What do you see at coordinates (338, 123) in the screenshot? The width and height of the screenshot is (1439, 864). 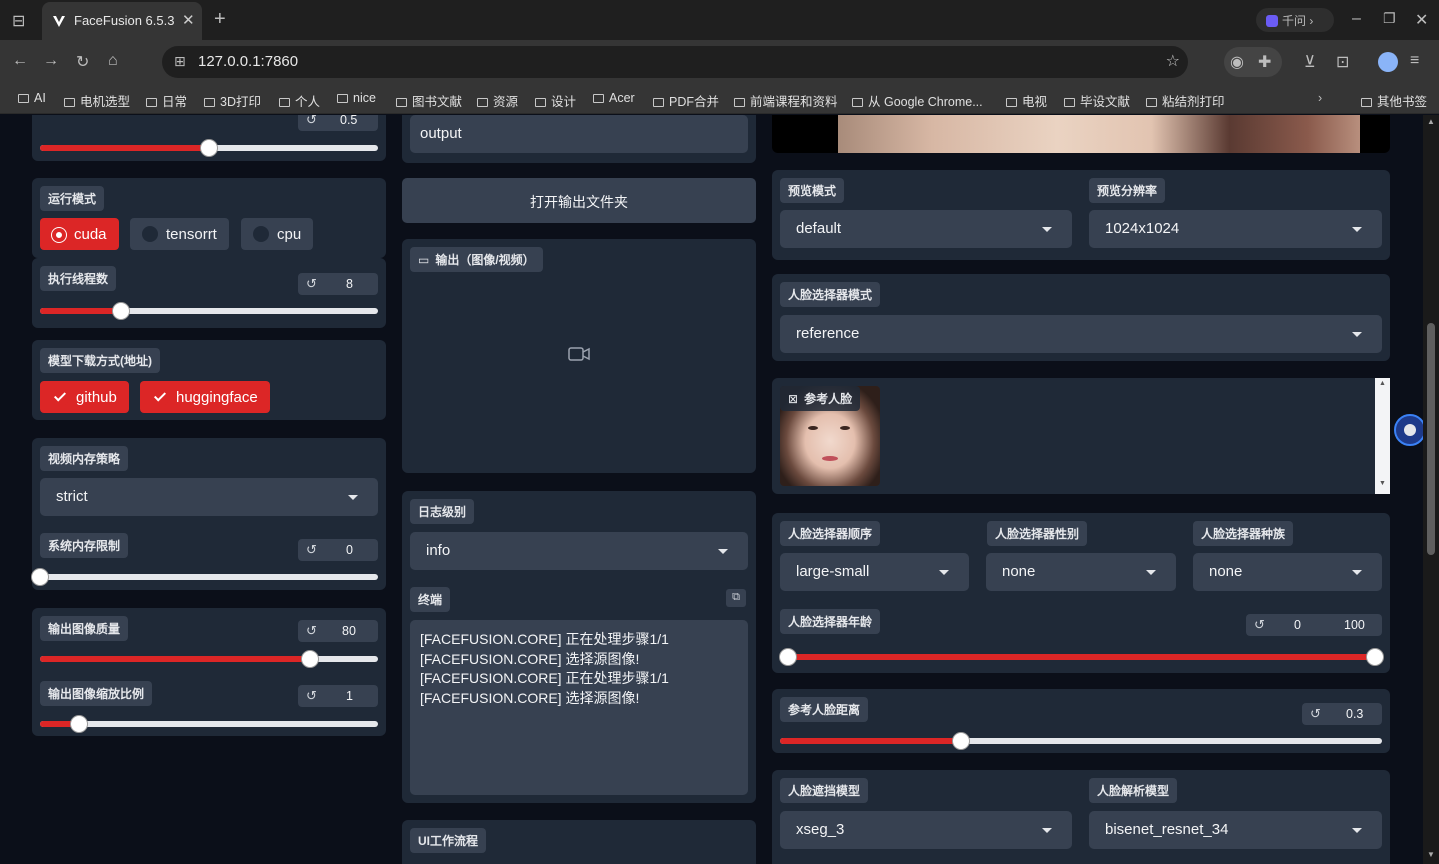 I see `top-slider-number: ↺ 0.5` at bounding box center [338, 123].